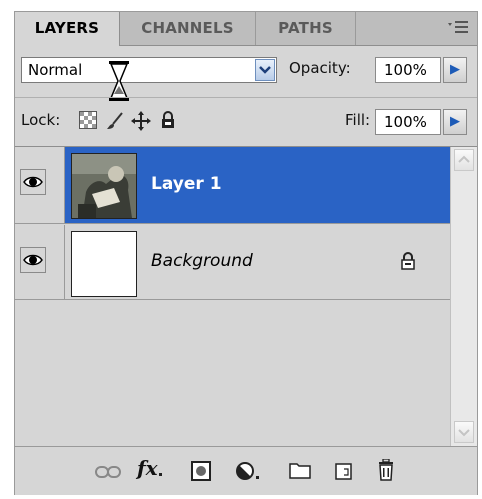 This screenshot has width=482, height=499. I want to click on chevron-down-icon, so click(265, 70).